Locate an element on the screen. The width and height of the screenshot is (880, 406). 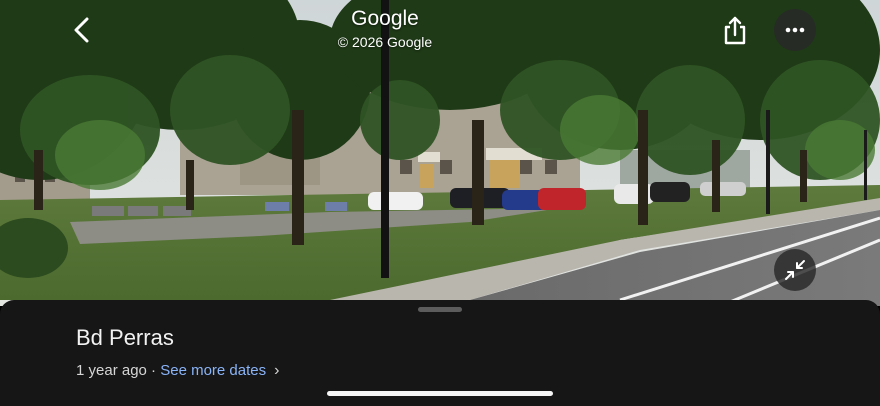
share-icon is located at coordinates (735, 30).